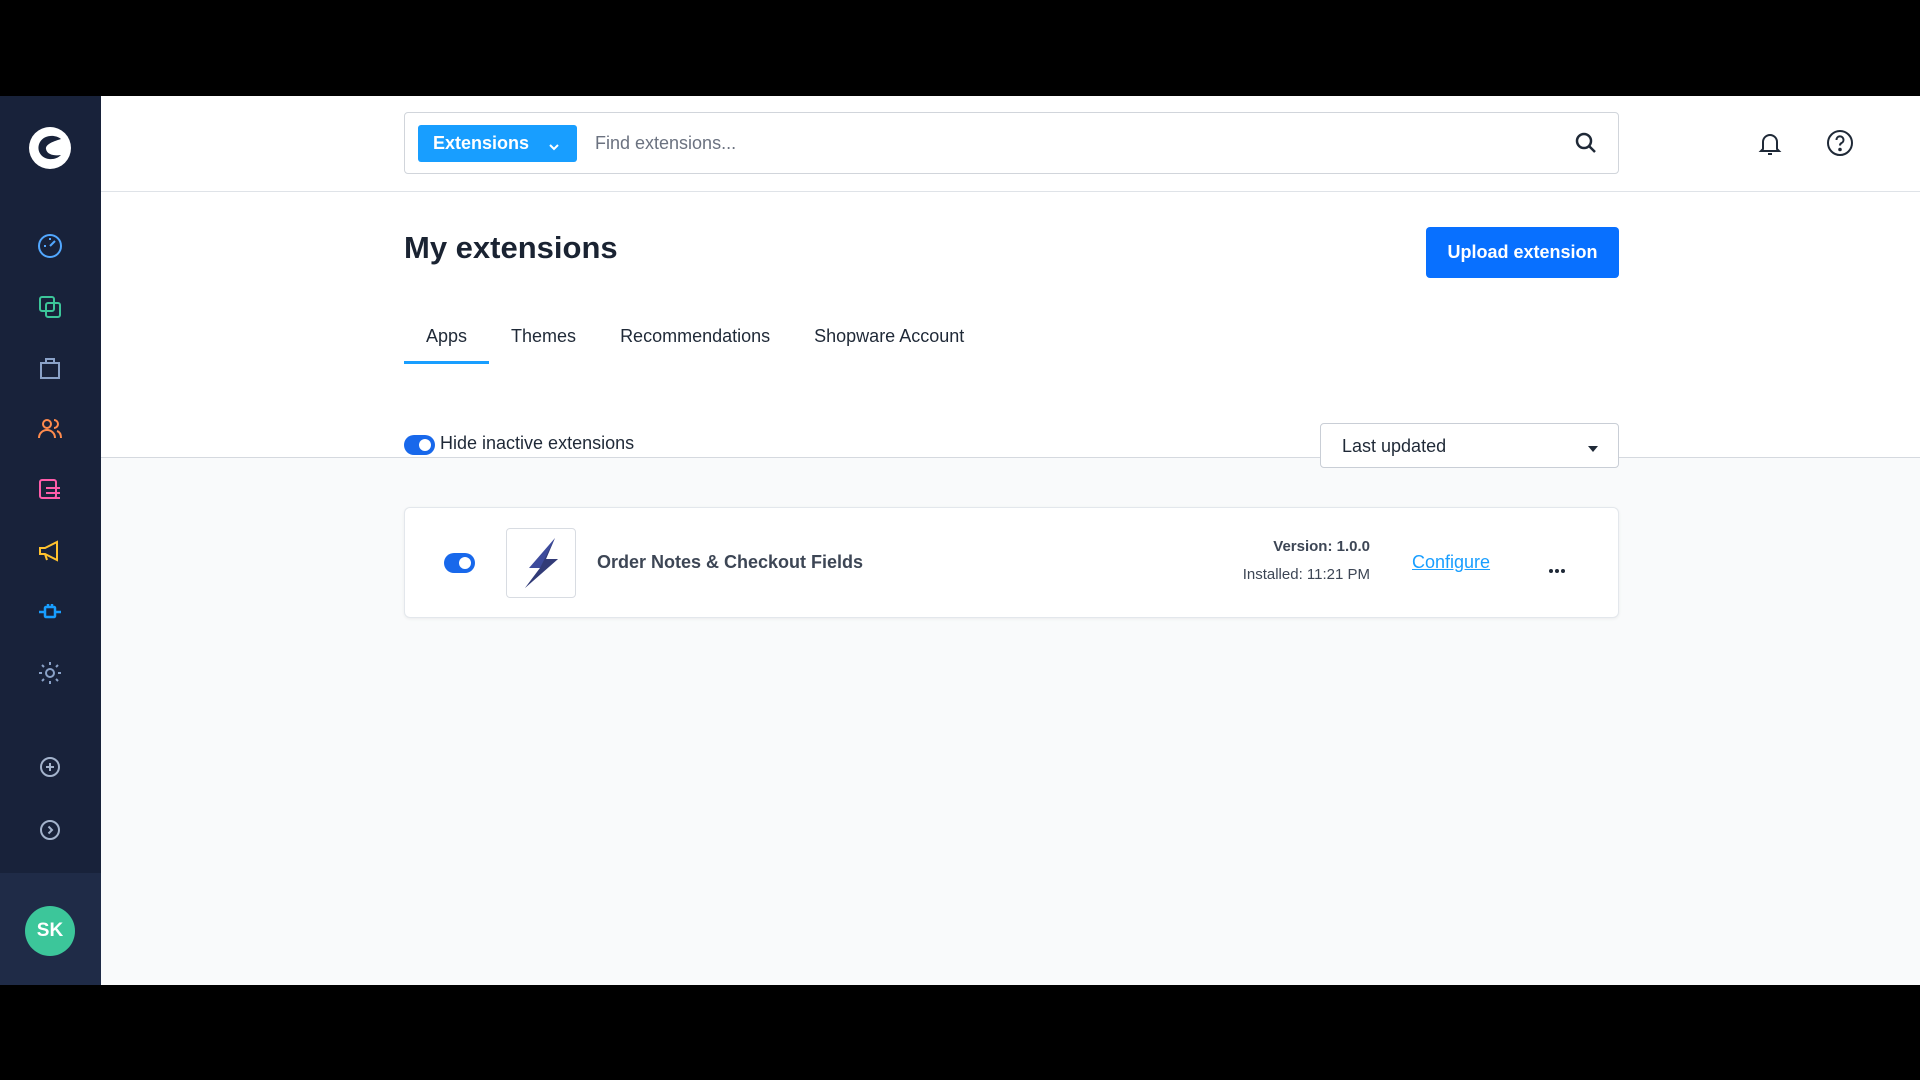 The height and width of the screenshot is (1080, 1920). I want to click on shopping-bag-icon, so click(50, 368).